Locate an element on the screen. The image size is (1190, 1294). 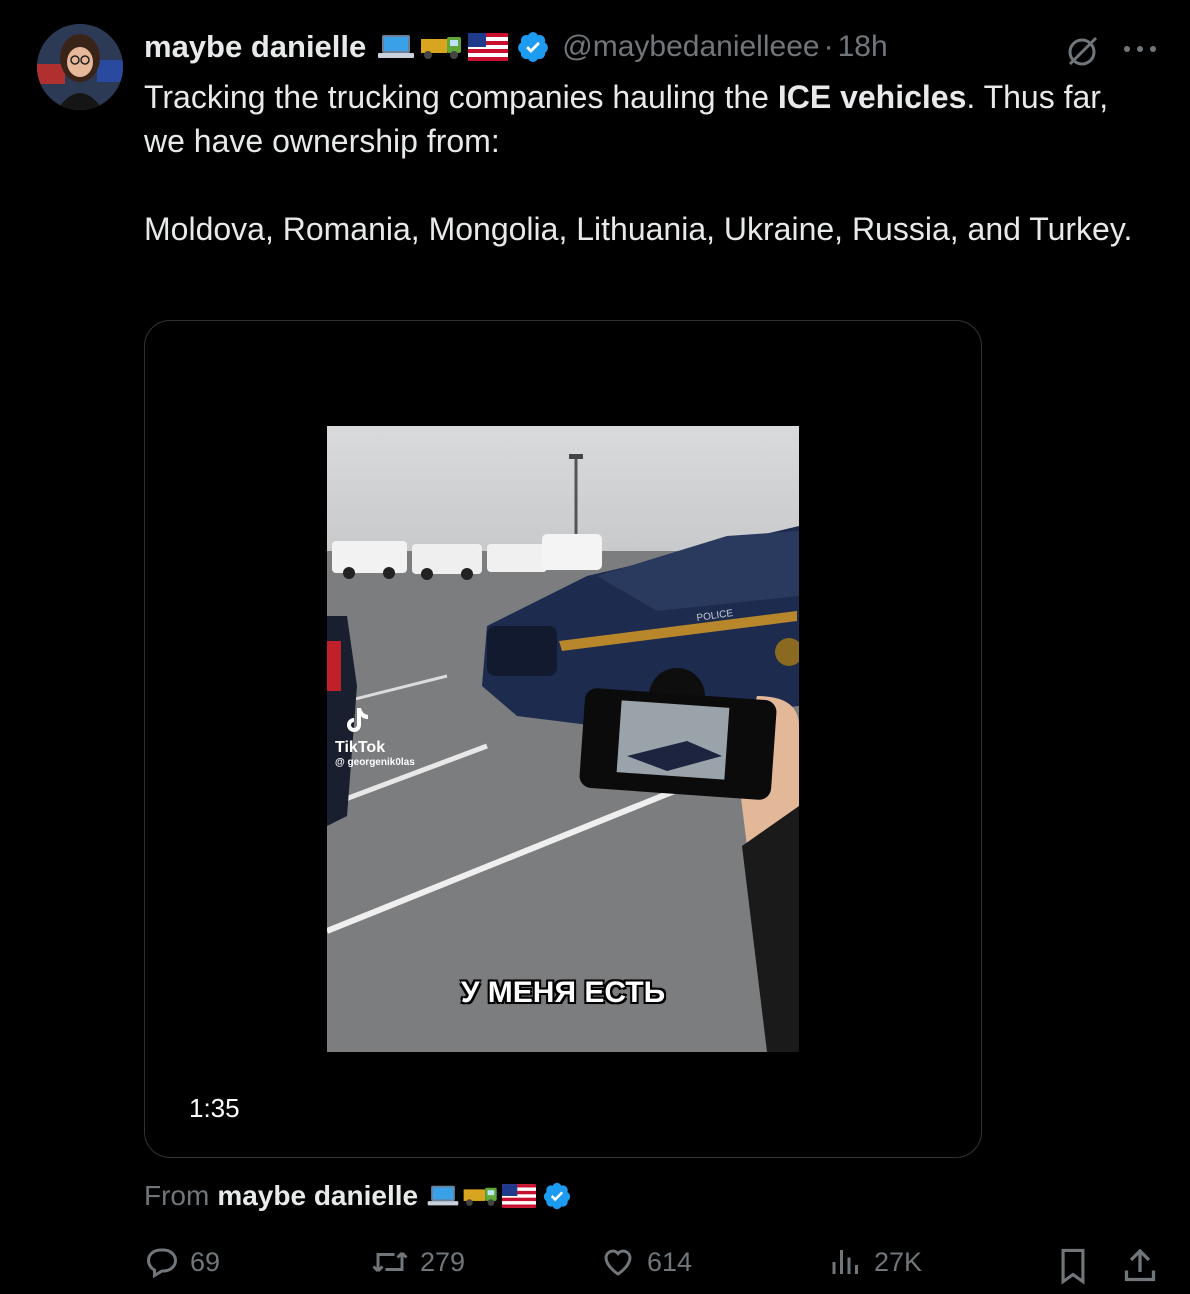
like-count: 614 is located at coordinates (670, 1261).